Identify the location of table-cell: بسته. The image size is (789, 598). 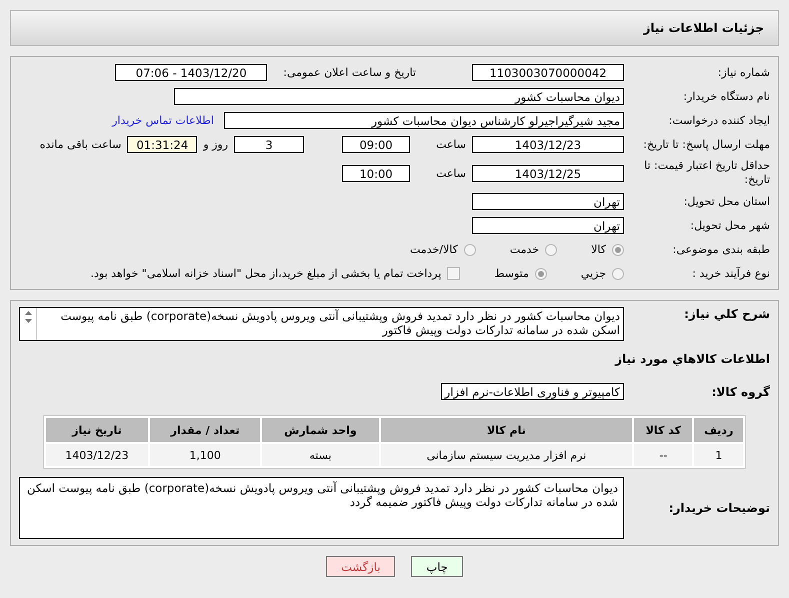
(320, 455).